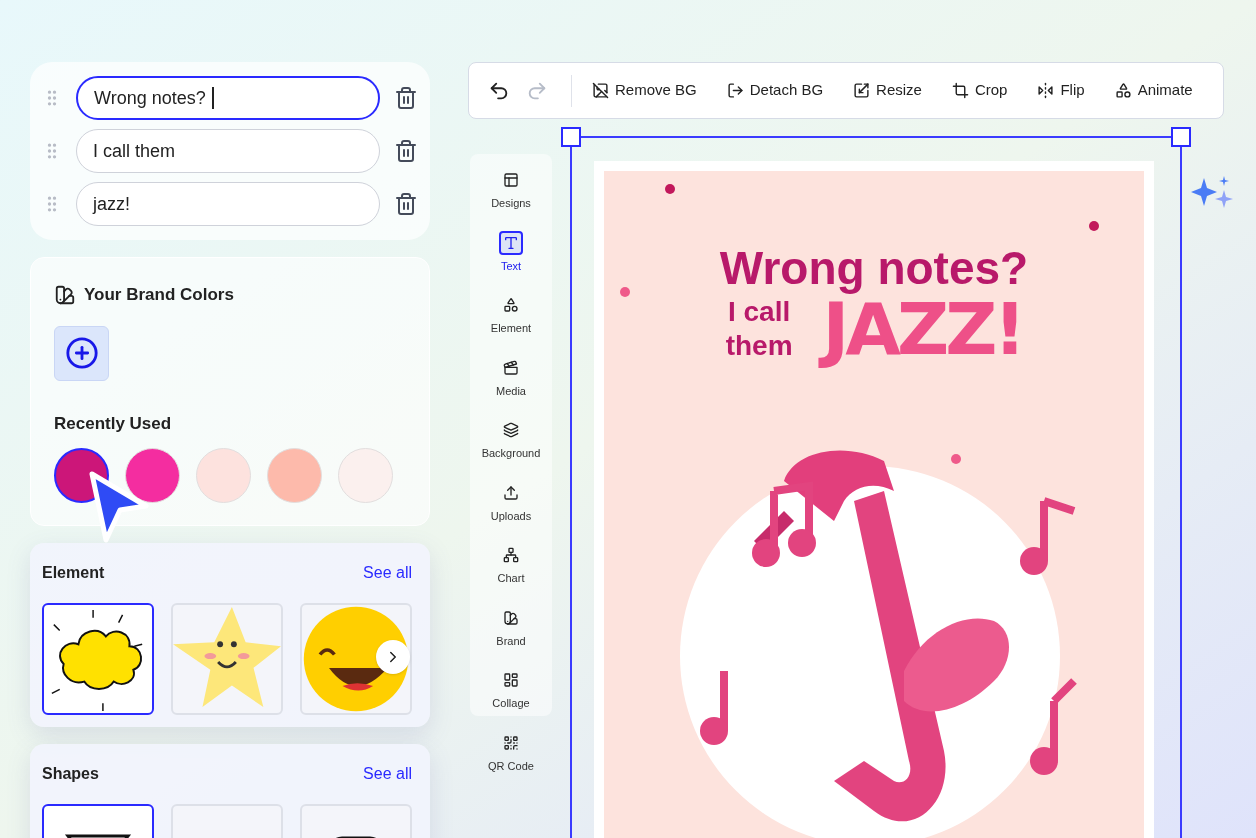  I want to click on rail-tab: Chart, so click(511, 565).